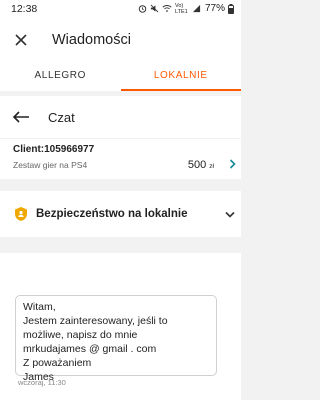 The height and width of the screenshot is (400, 320). I want to click on signal-icon, so click(196, 8).